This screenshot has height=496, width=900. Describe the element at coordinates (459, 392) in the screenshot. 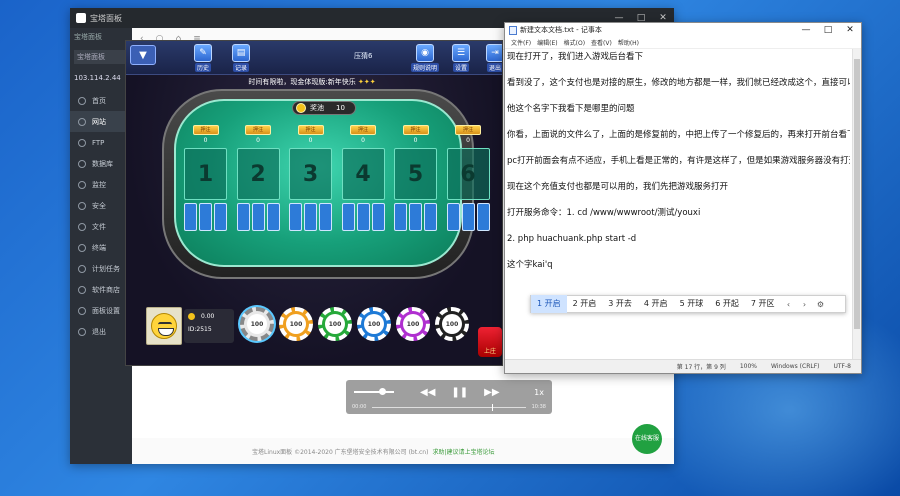

I see `pause-icon: ❚❚` at that location.